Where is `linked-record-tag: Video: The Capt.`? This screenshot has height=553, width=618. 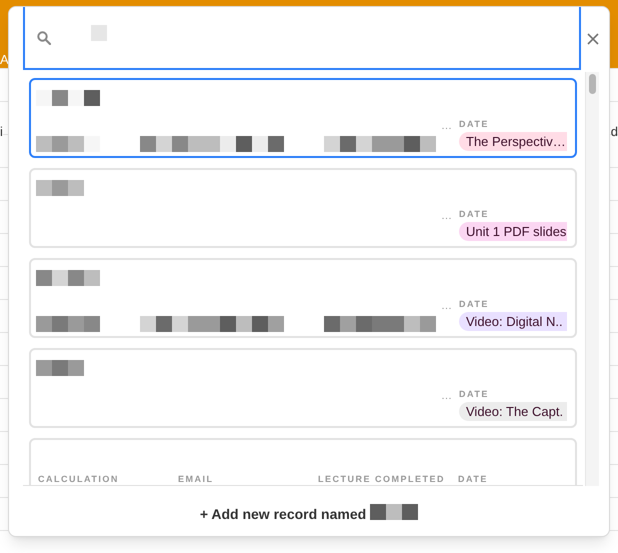
linked-record-tag: Video: The Capt. is located at coordinates (513, 411).